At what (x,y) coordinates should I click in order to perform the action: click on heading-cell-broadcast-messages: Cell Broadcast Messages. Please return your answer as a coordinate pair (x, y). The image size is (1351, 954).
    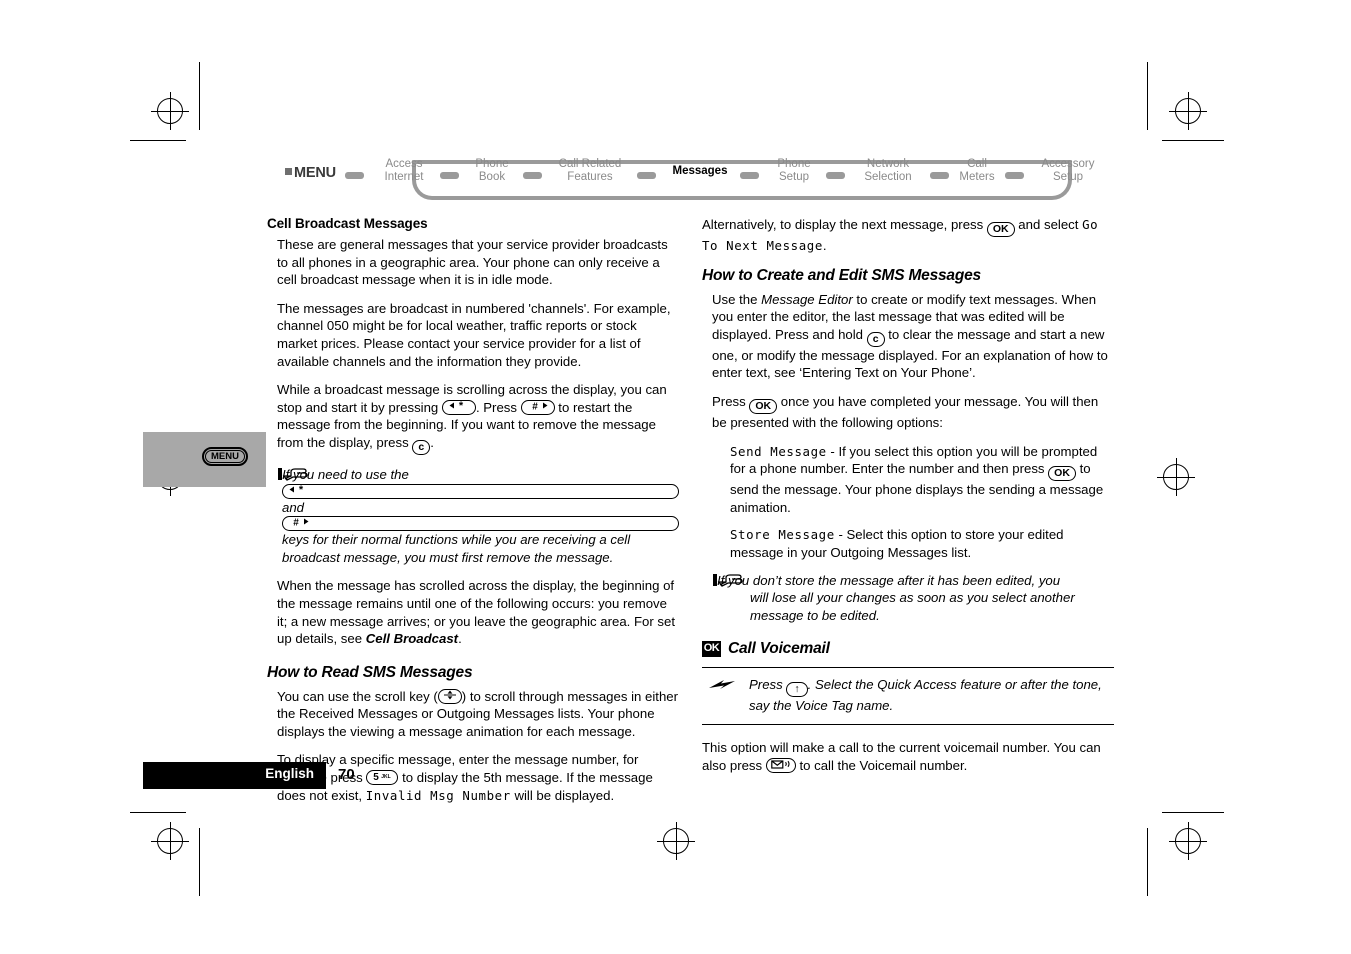
    Looking at the image, I should click on (347, 223).